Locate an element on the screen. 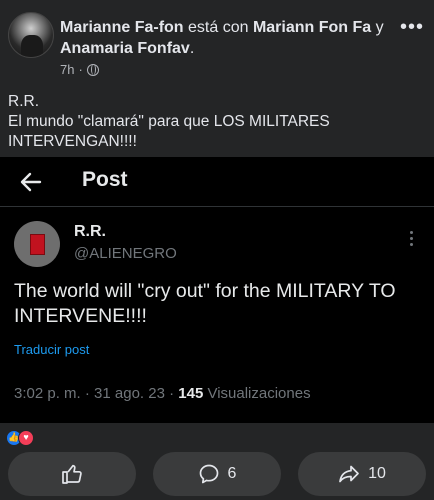 Image resolution: width=434 pixels, height=500 pixels. like-icon is located at coordinates (72, 474).